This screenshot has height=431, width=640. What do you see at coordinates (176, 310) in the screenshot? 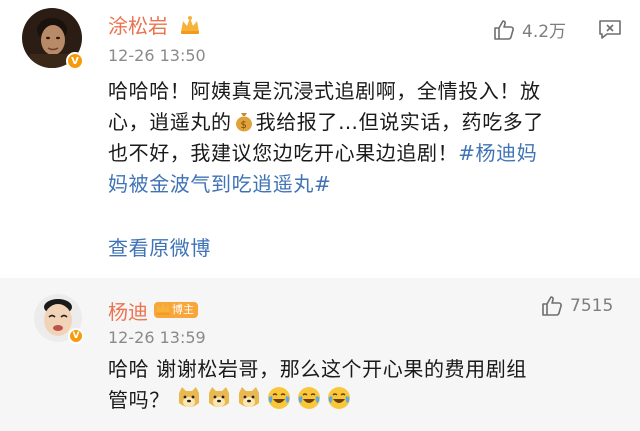
I see `author-badge: 博主` at bounding box center [176, 310].